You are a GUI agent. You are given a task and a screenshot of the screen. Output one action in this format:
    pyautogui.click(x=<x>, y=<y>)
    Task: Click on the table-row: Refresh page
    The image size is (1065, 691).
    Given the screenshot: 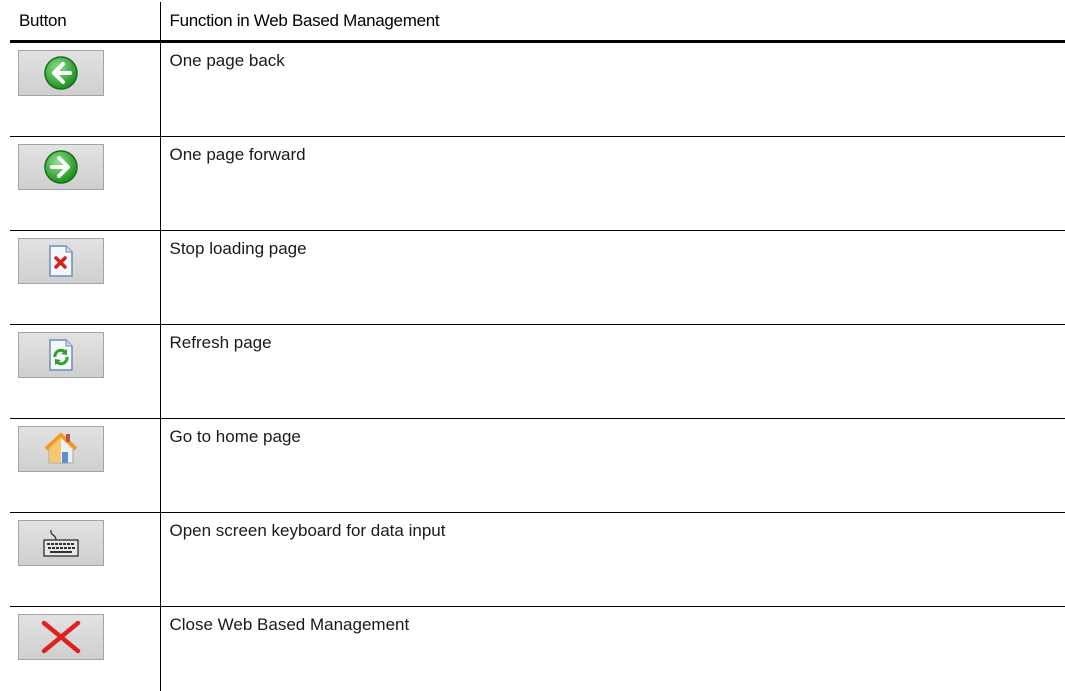 What is the action you would take?
    pyautogui.click(x=537, y=372)
    